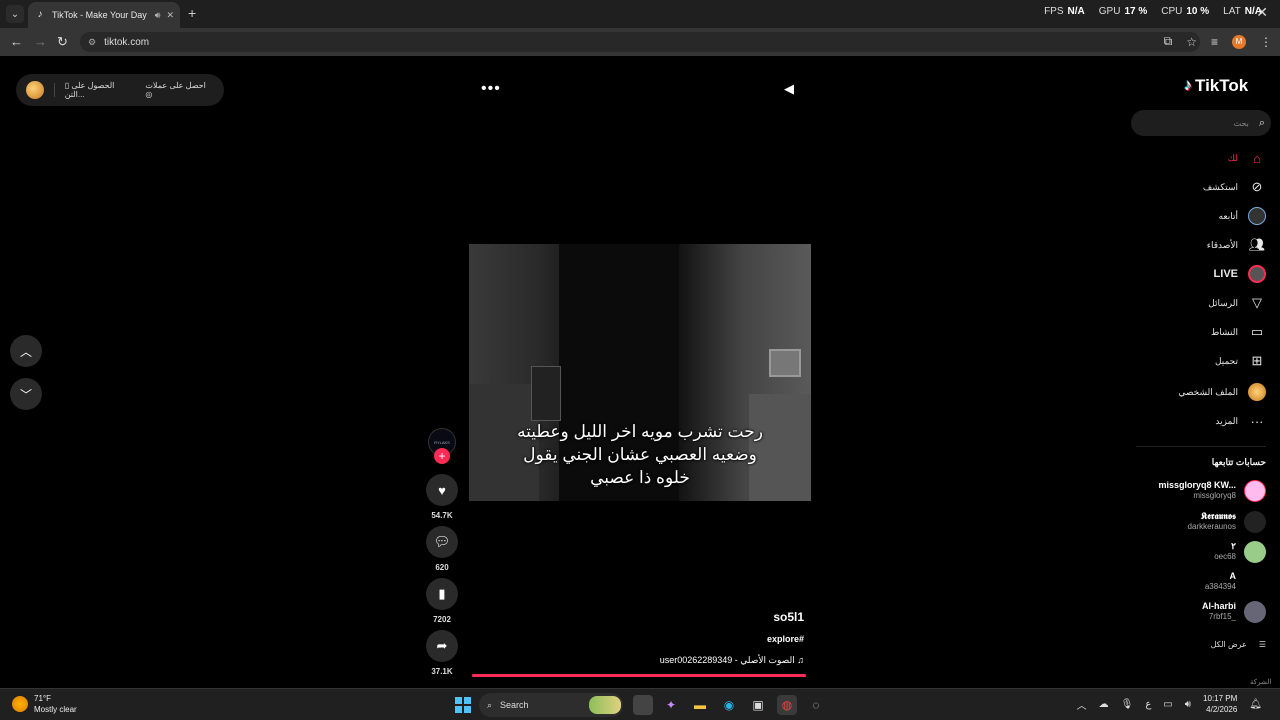 Image resolution: width=1280 pixels, height=720 pixels. I want to click on network-icon: ▭, so click(1167, 704).